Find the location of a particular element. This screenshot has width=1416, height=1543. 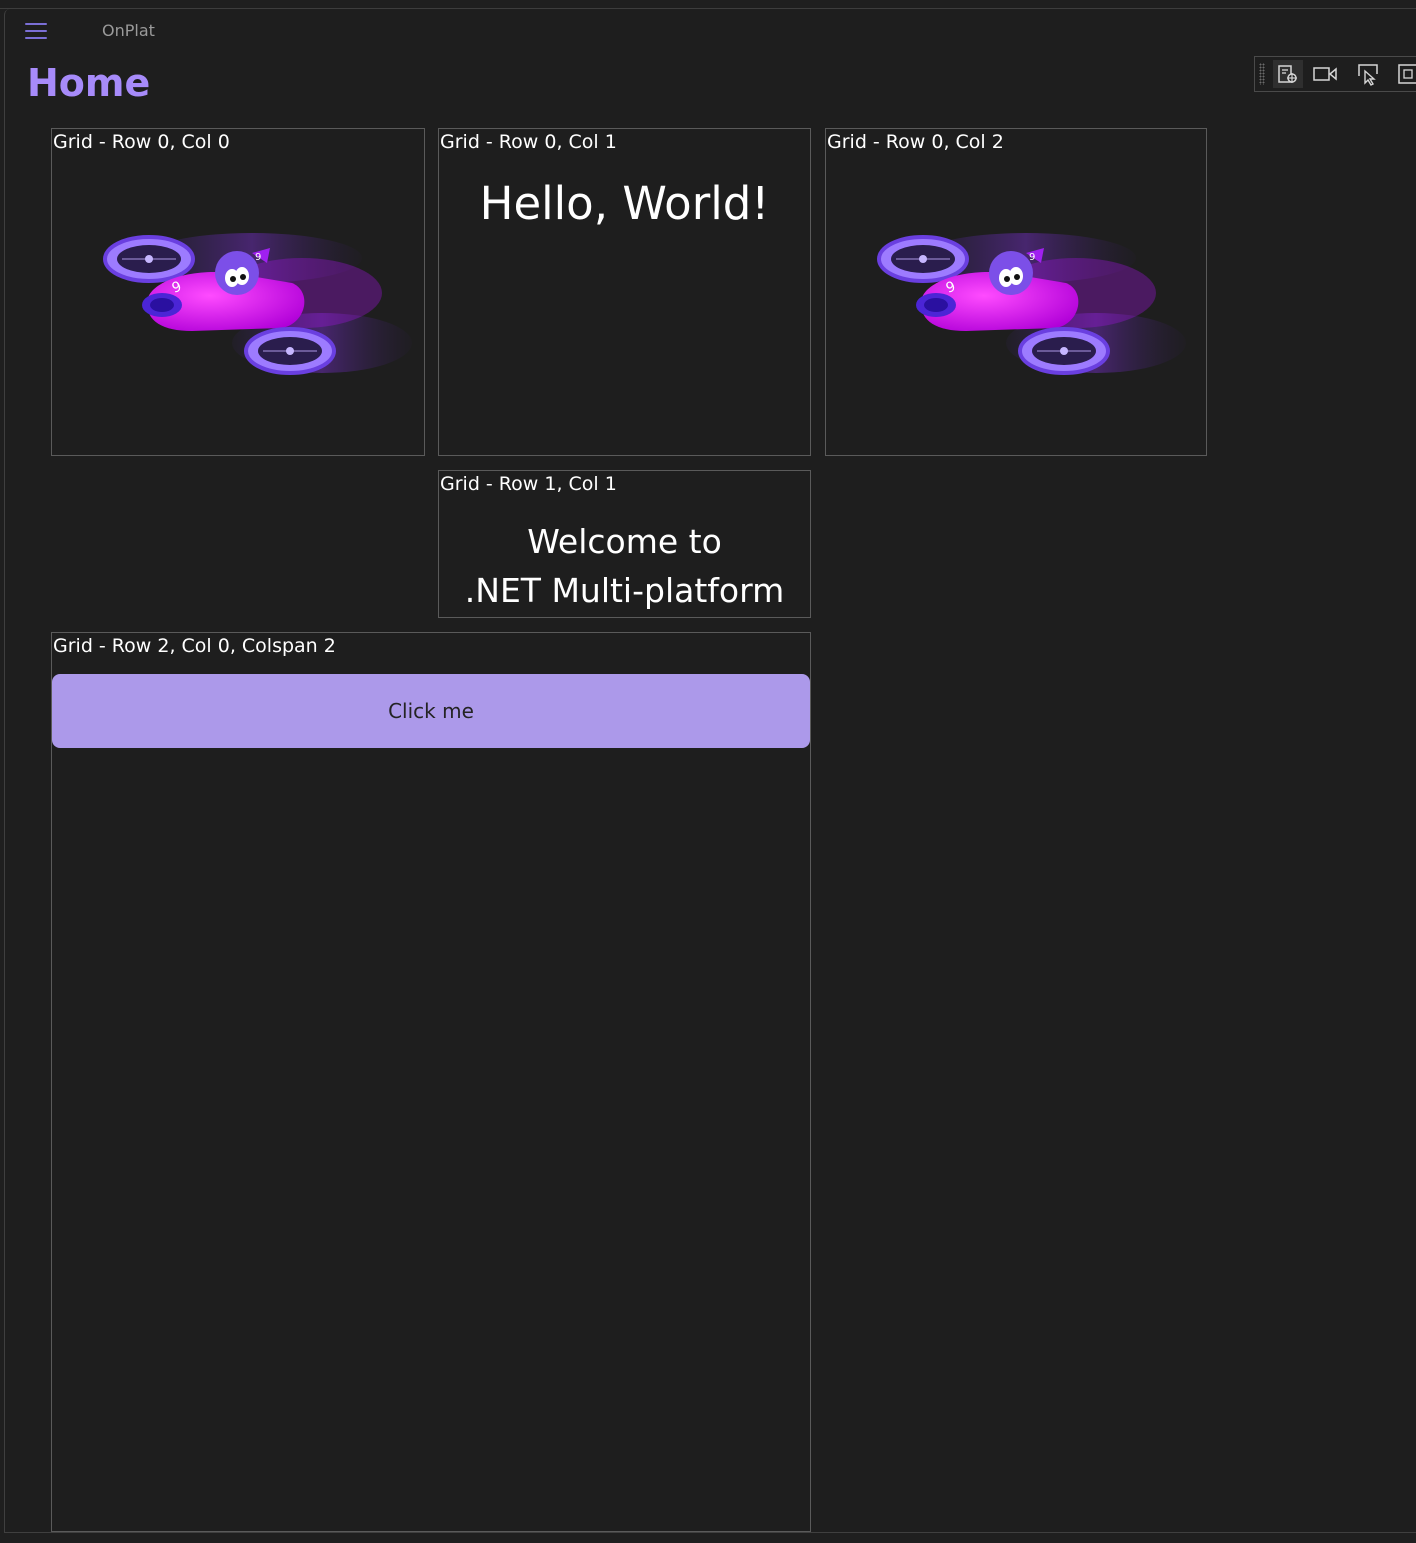

select-element-icon is located at coordinates (1368, 74).